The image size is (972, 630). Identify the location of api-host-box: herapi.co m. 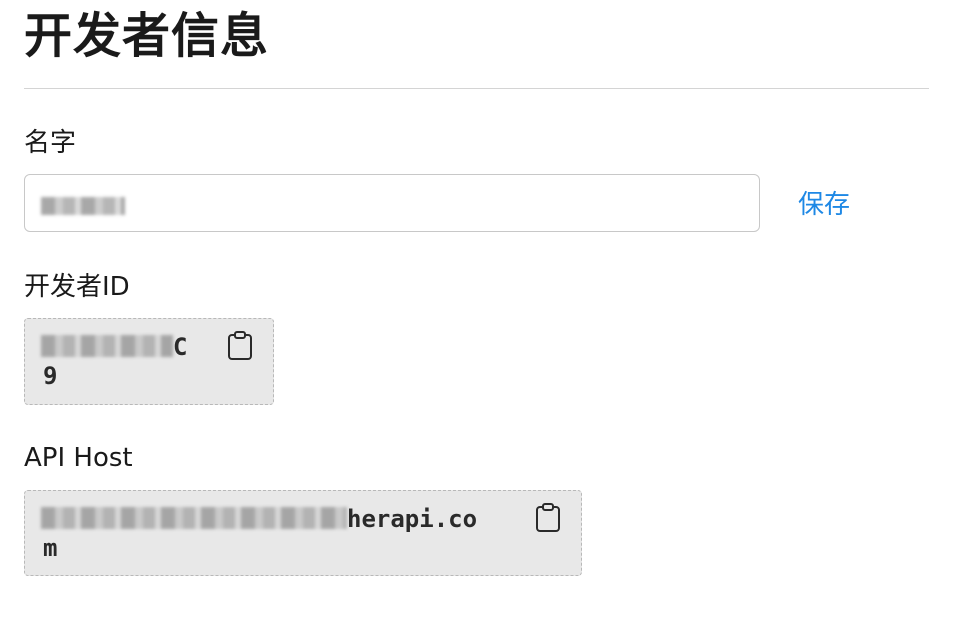
(303, 533).